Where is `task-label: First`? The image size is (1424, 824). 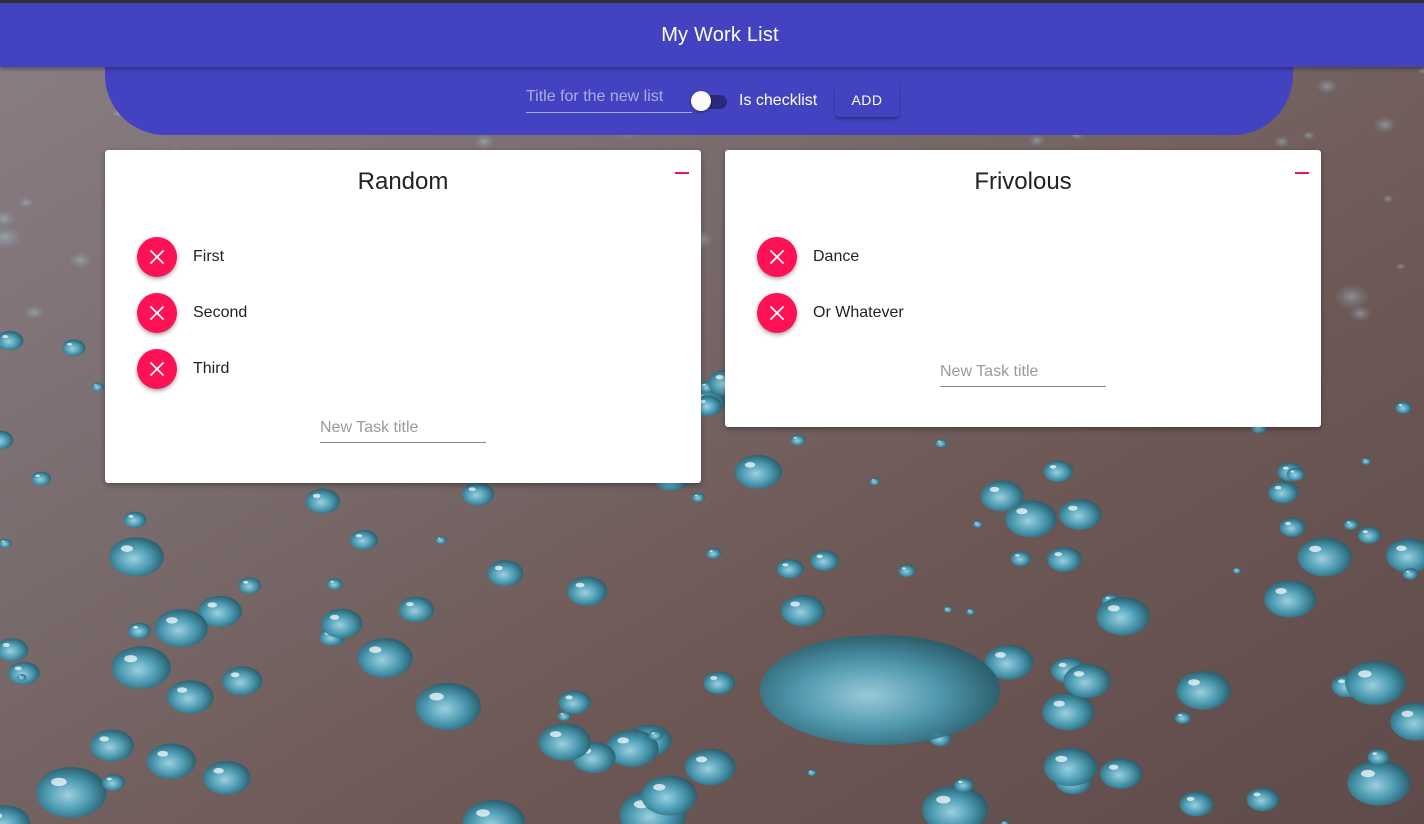 task-label: First is located at coordinates (209, 256).